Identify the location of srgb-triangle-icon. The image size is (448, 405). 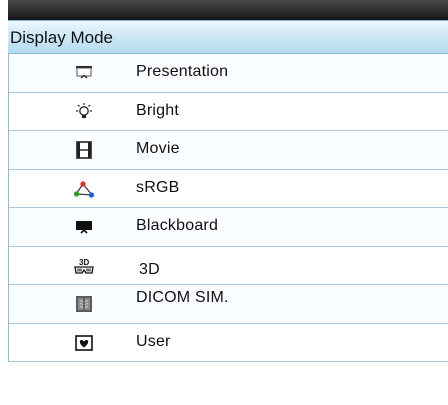
(84, 189).